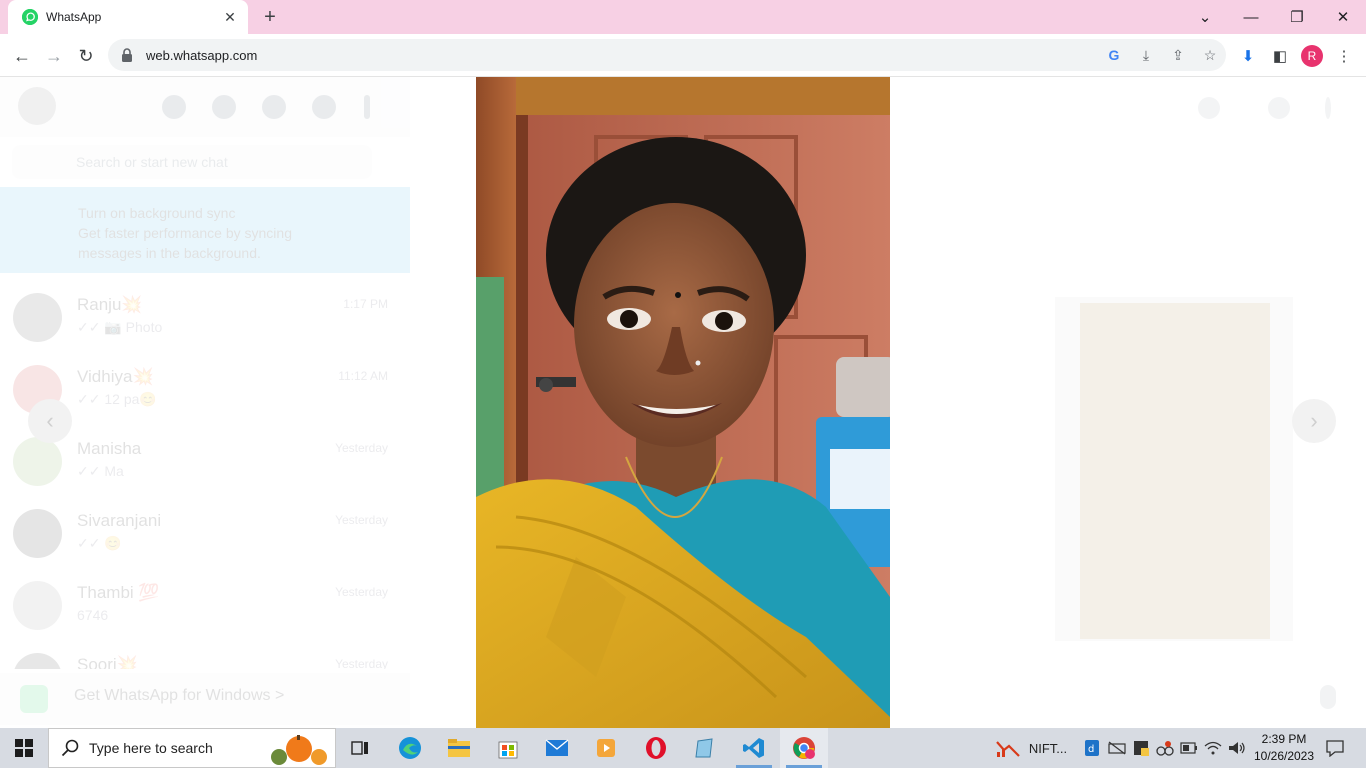  What do you see at coordinates (1189, 748) in the screenshot?
I see `battery-icon` at bounding box center [1189, 748].